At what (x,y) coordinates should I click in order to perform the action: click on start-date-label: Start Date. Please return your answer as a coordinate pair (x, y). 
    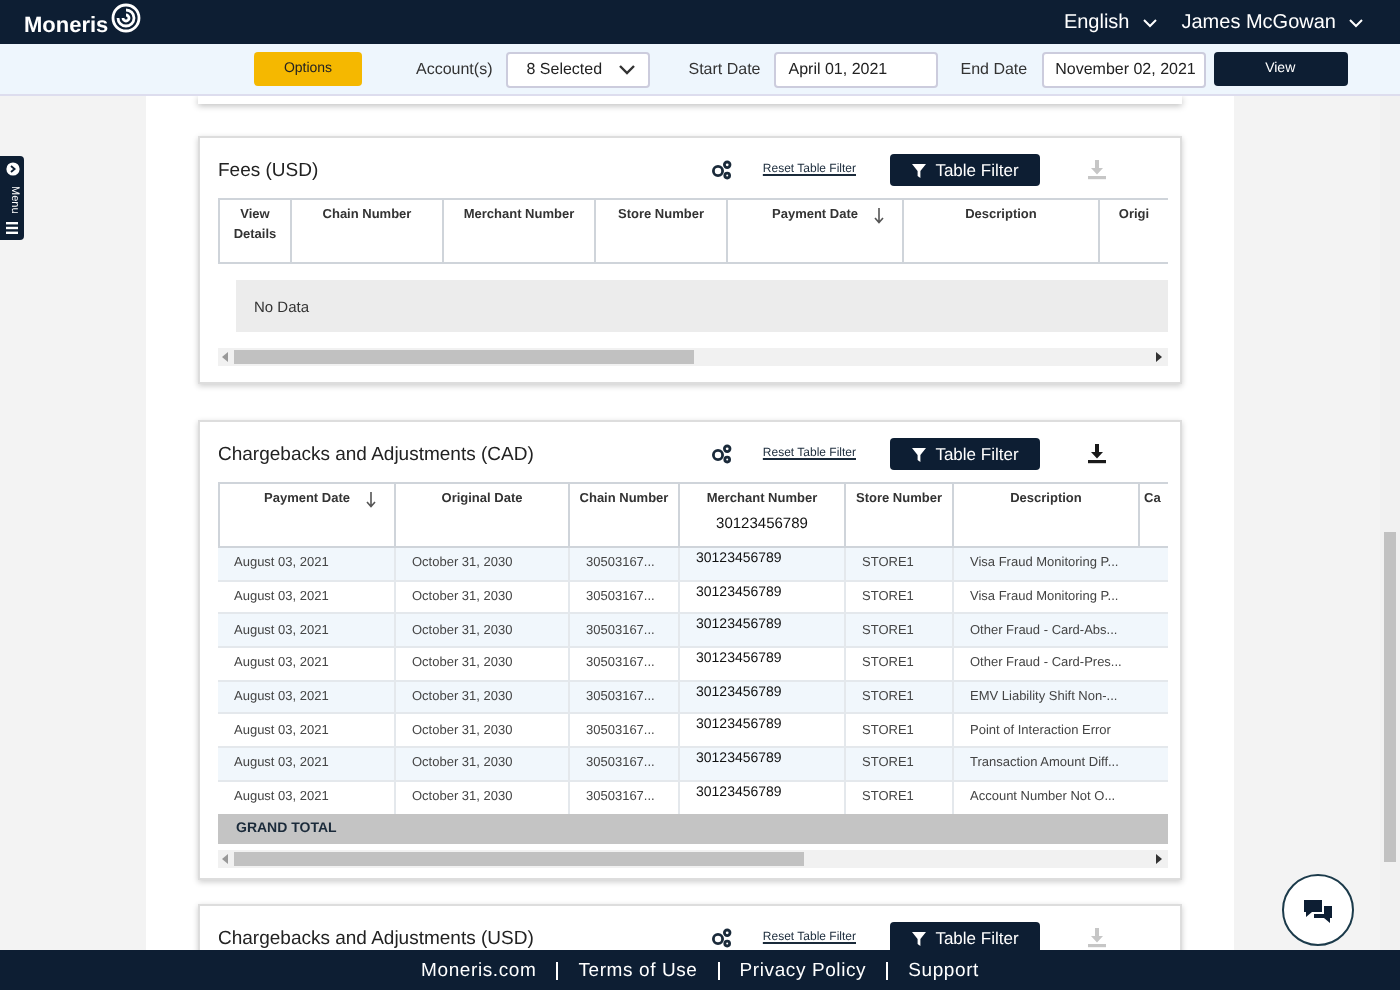
    Looking at the image, I should click on (724, 69).